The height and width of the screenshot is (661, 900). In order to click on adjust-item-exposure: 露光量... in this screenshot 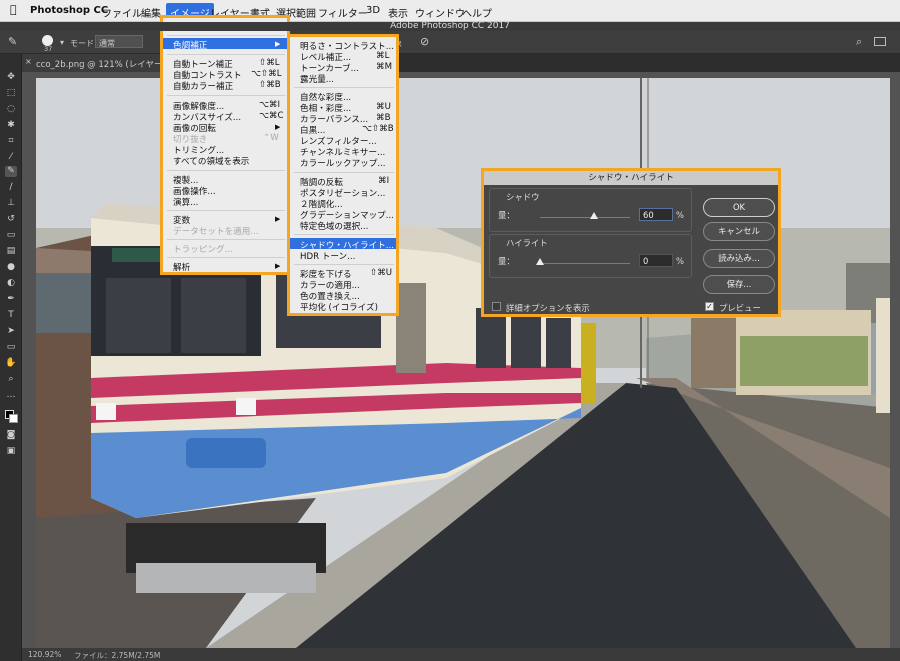, I will do `click(317, 79)`.